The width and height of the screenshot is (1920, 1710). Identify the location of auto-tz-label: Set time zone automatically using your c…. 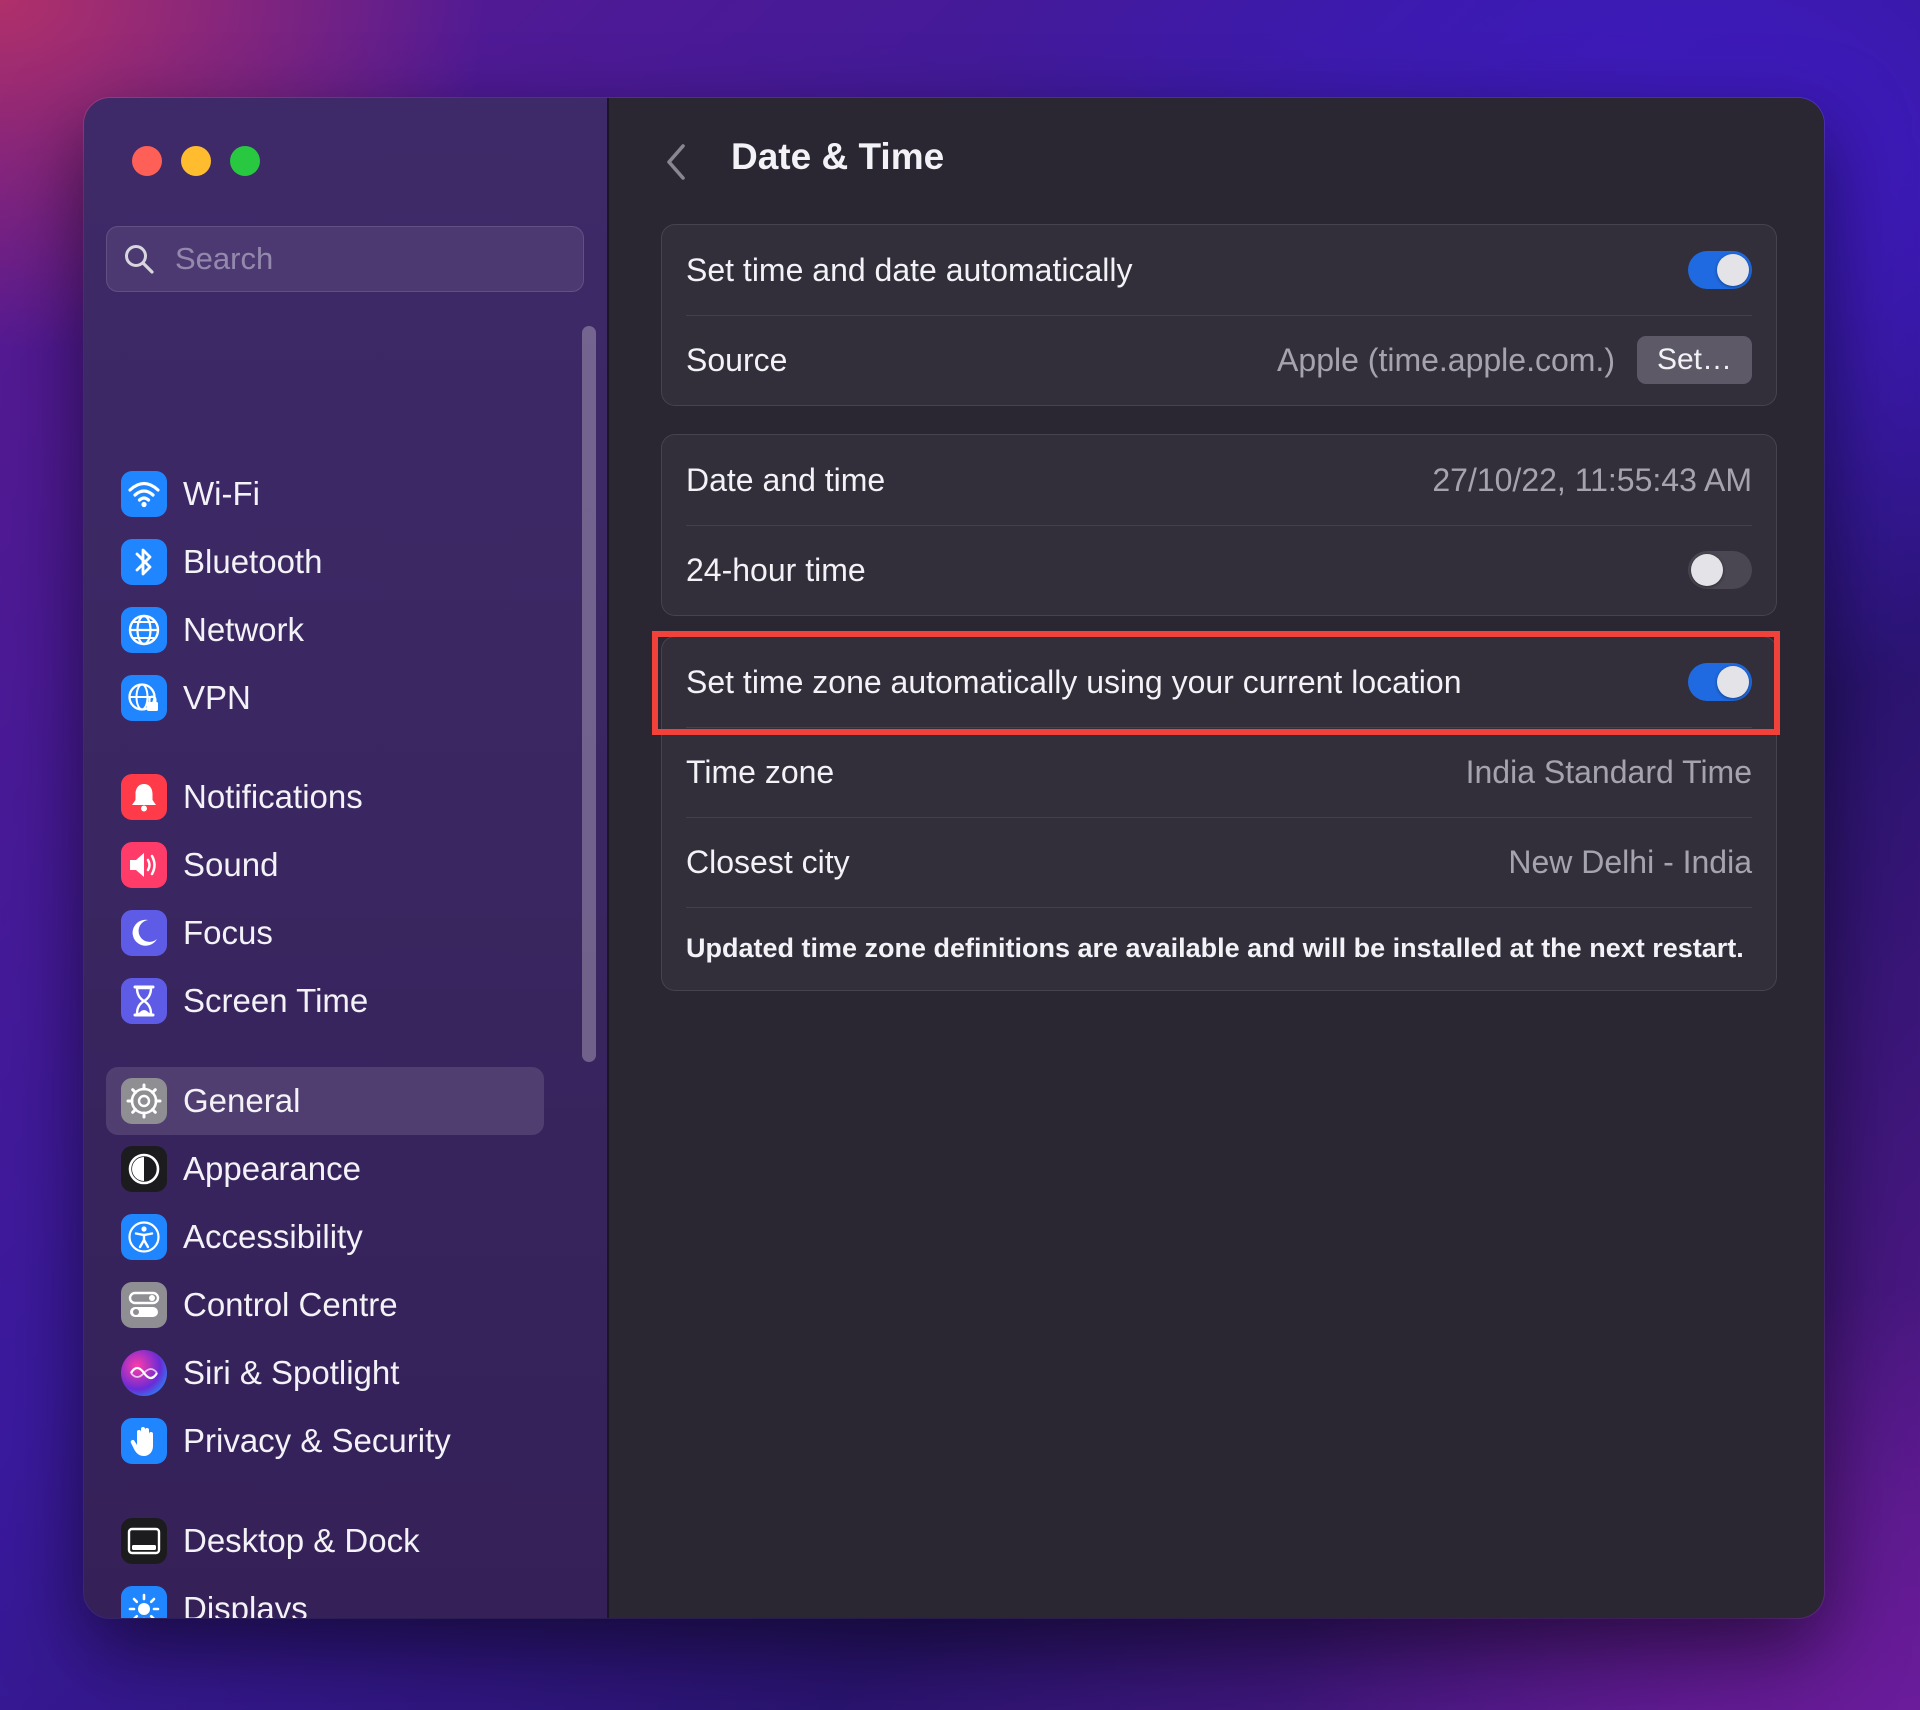
(1074, 681).